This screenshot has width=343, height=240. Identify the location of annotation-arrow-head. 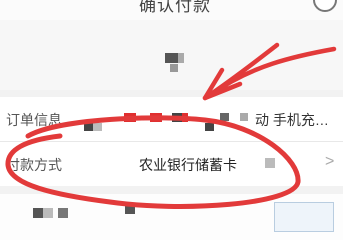
(269, 73).